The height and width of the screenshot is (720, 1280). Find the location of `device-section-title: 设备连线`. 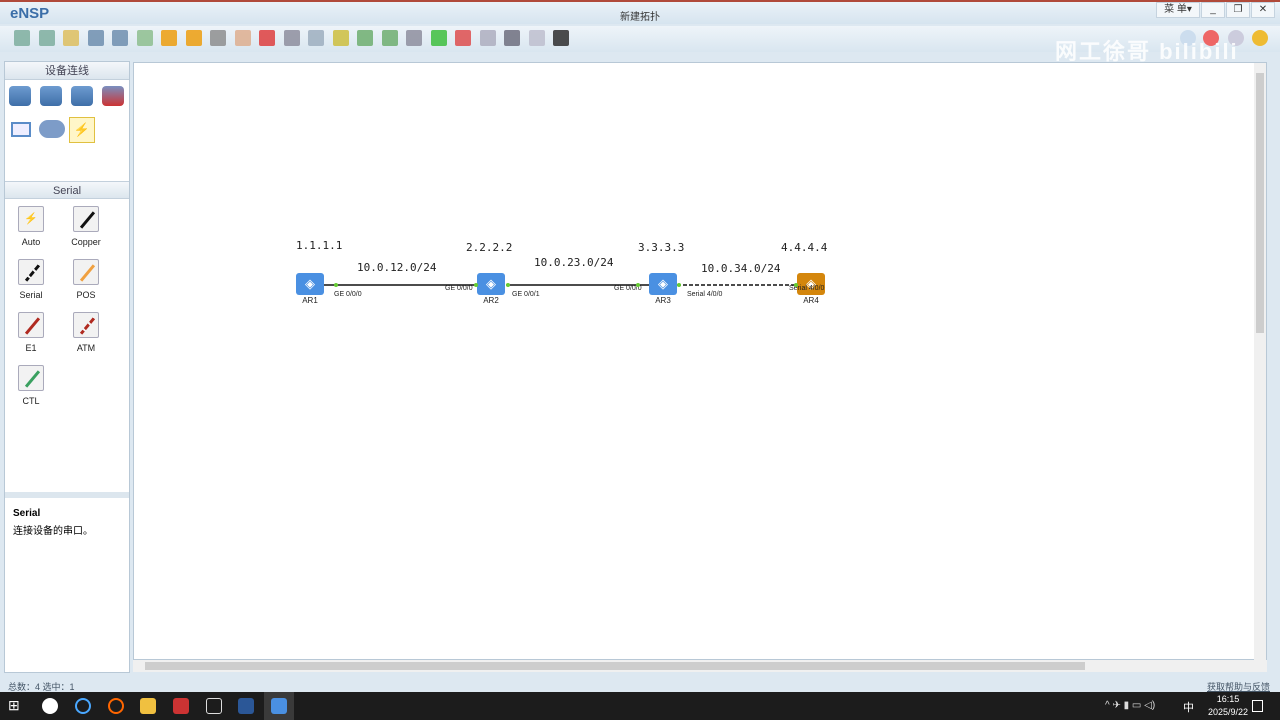

device-section-title: 设备连线 is located at coordinates (67, 71).